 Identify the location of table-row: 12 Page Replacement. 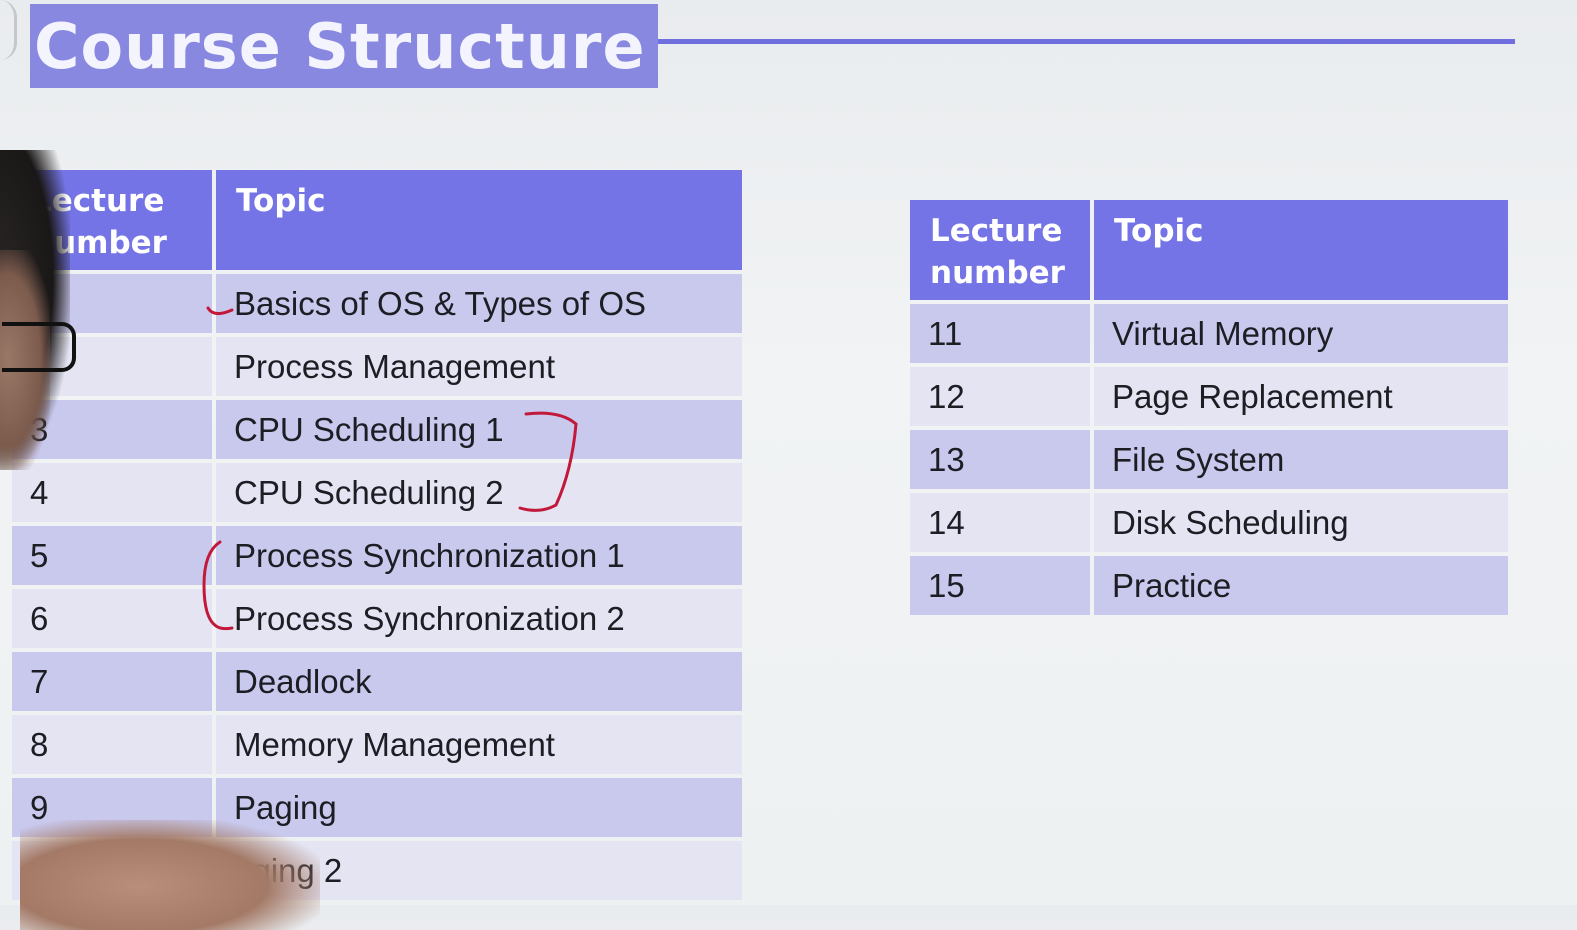
(1209, 396).